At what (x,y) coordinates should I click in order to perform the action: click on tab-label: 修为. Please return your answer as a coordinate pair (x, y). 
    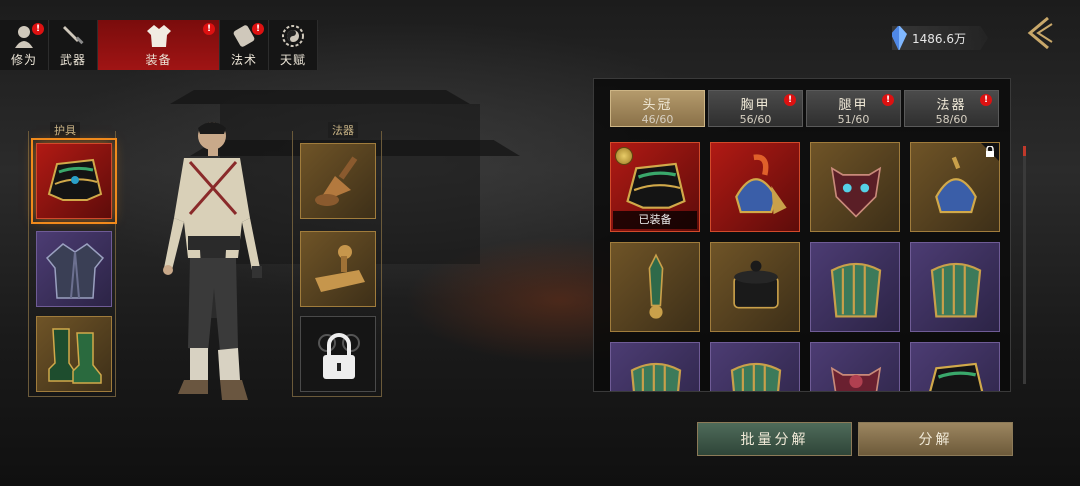
    Looking at the image, I should click on (23, 60).